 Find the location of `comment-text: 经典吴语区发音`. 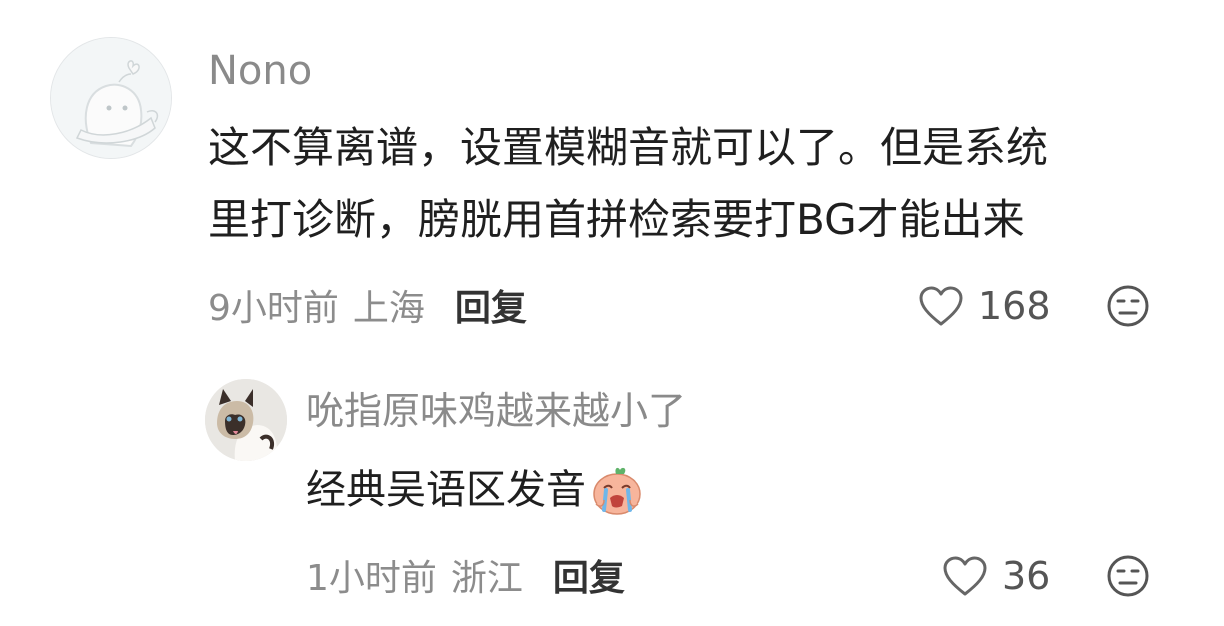

comment-text: 经典吴语区发音 is located at coordinates (475, 490).